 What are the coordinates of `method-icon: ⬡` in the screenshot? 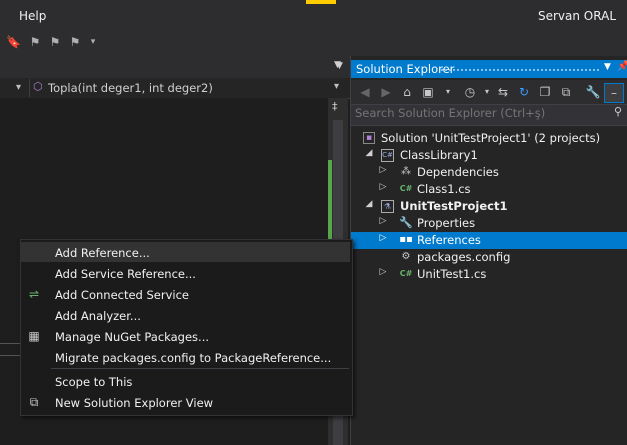 It's located at (38, 86).